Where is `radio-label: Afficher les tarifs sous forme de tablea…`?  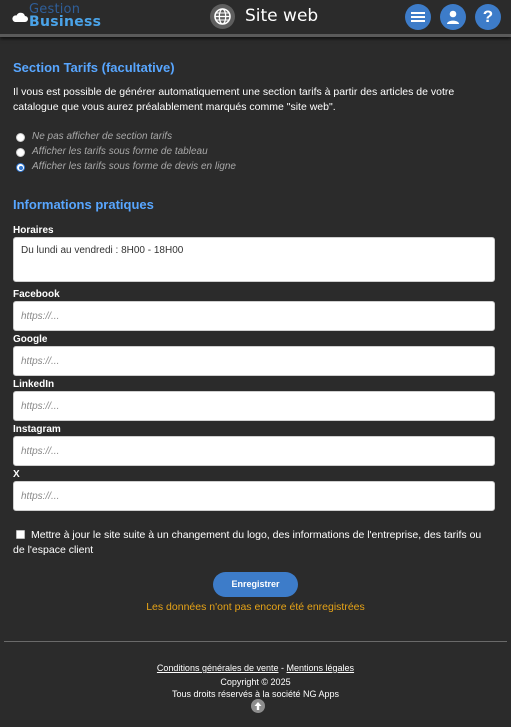 radio-label: Afficher les tarifs sous forme de tablea… is located at coordinates (120, 151).